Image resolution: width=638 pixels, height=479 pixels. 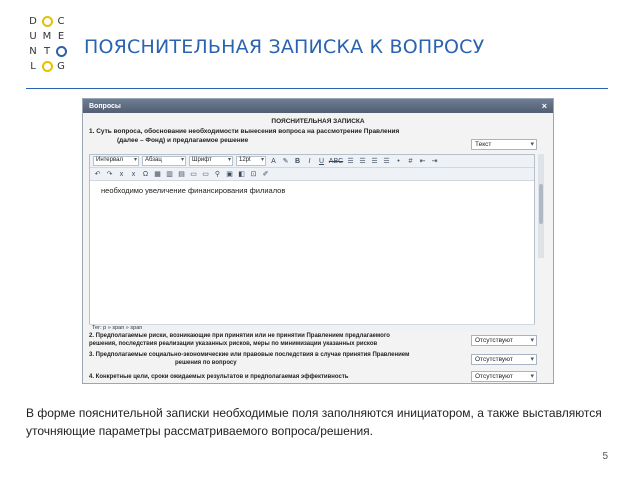 I want to click on image-icon: ▣, so click(x=229, y=174).